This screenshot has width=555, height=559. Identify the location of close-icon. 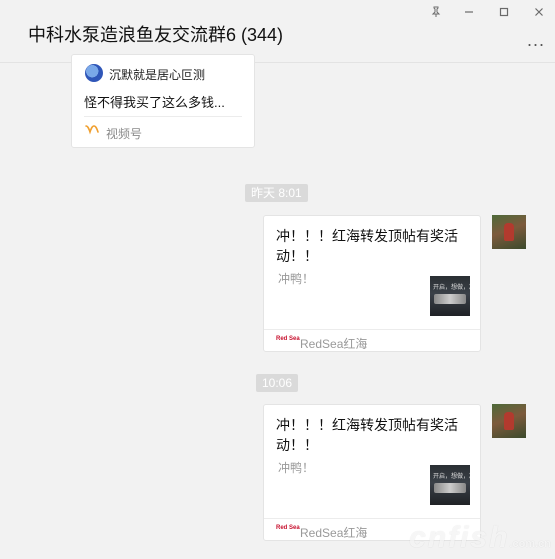
(539, 12).